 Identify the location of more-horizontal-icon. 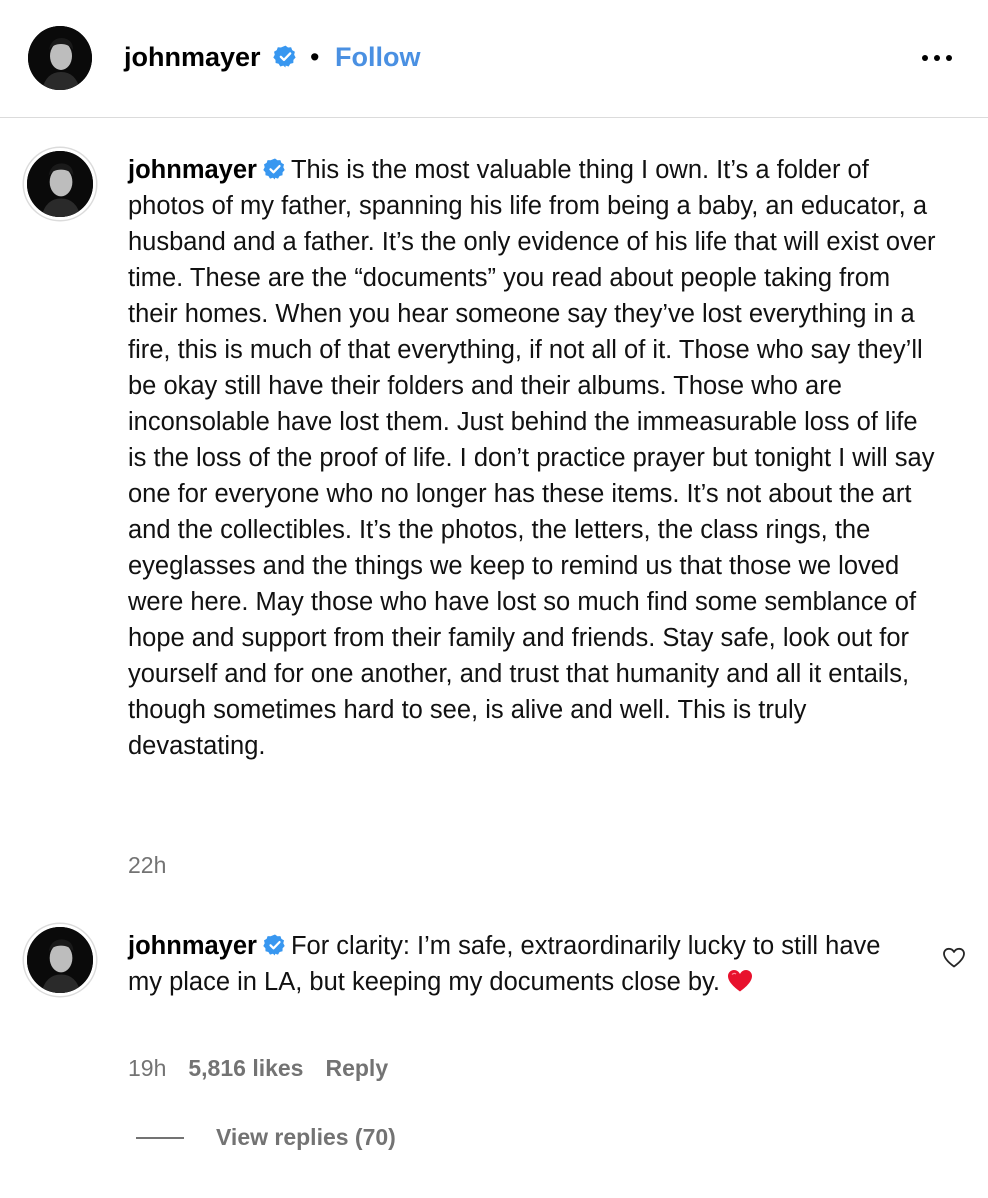
(938, 58).